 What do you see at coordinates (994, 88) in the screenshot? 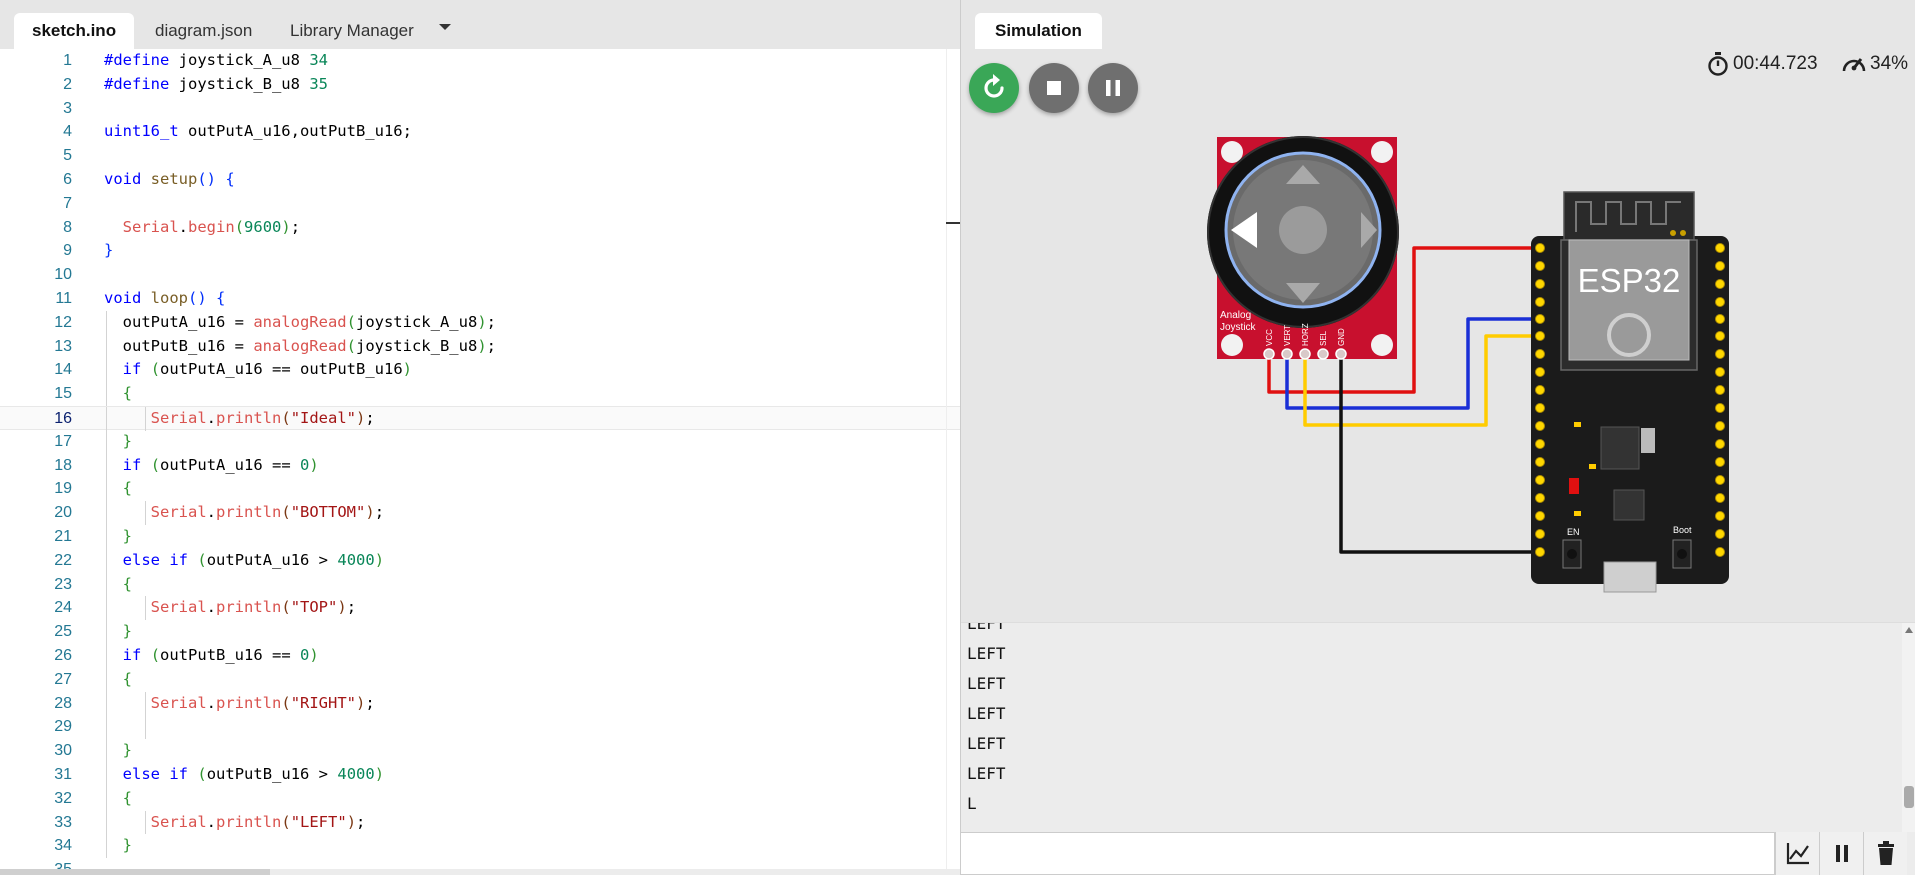
I see `restart-simulation-button` at bounding box center [994, 88].